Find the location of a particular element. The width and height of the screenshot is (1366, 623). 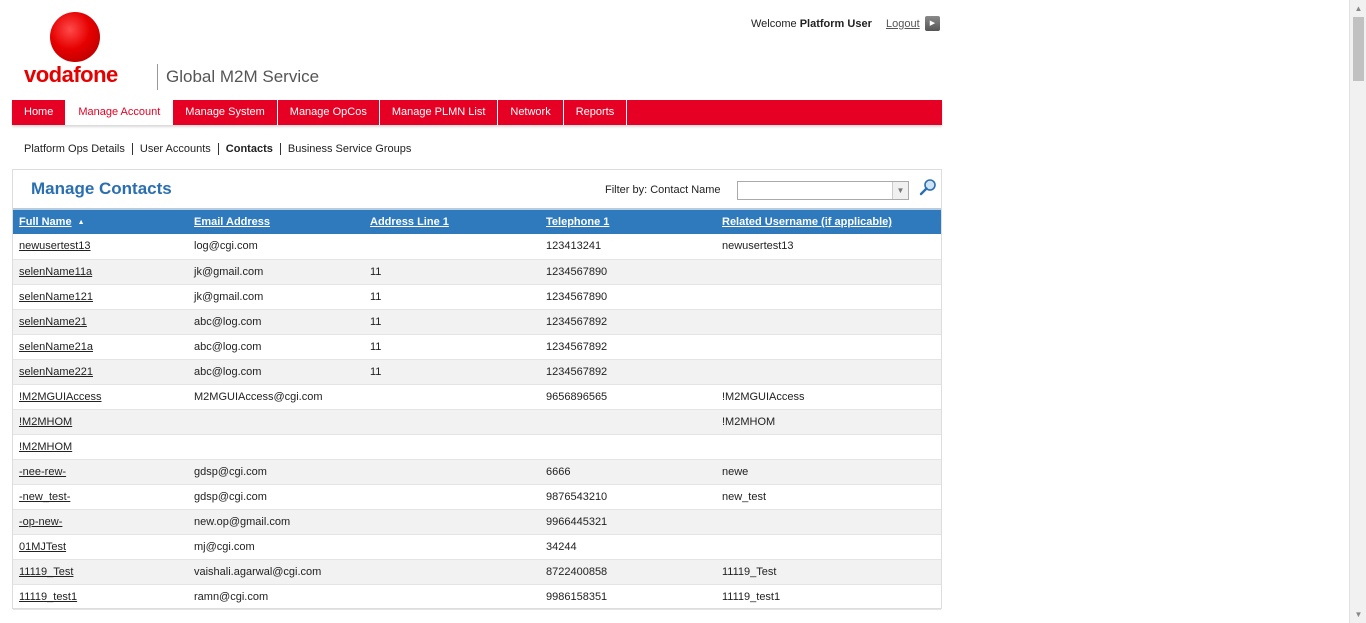

table-row: selenName121 jk@gmail.com 11 1234567890 is located at coordinates (477, 296).